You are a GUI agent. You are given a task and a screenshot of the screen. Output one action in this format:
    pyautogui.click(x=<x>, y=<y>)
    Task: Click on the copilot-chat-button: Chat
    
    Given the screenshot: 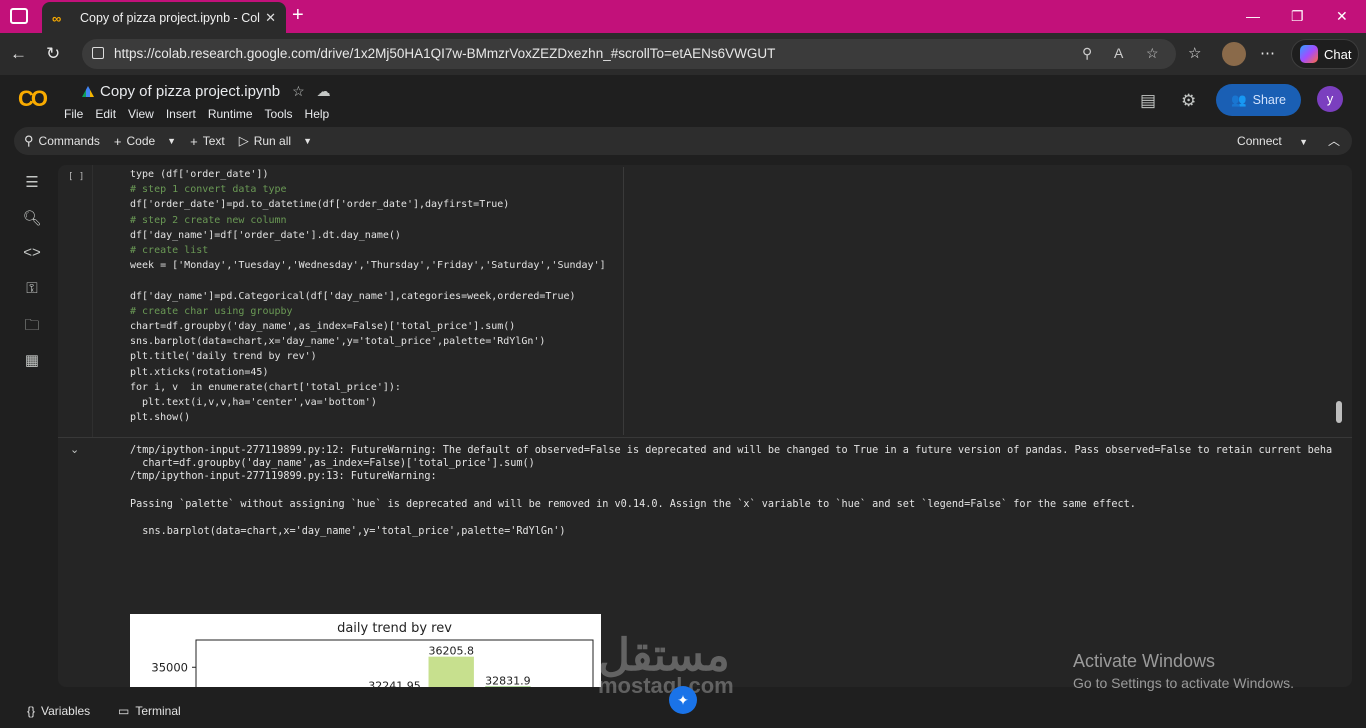 What is the action you would take?
    pyautogui.click(x=1325, y=54)
    